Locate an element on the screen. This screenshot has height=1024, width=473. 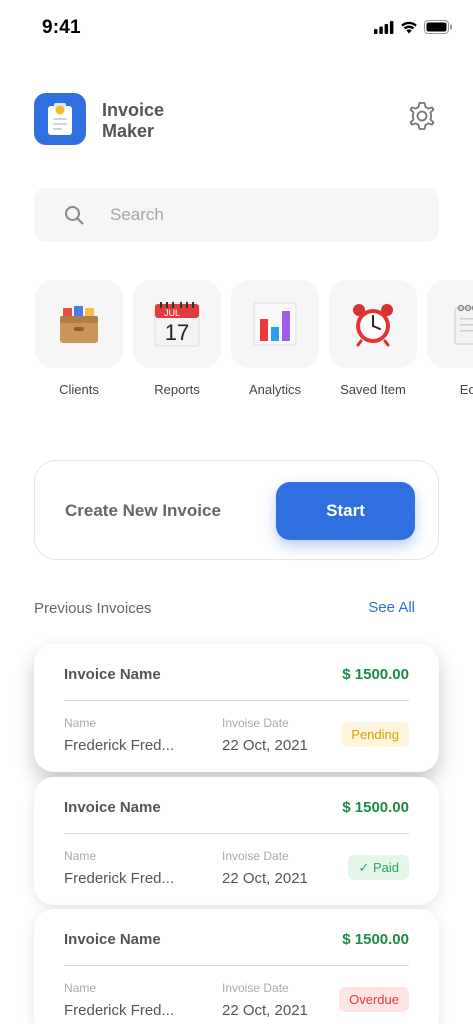
status-badge: Pending is located at coordinates (375, 734).